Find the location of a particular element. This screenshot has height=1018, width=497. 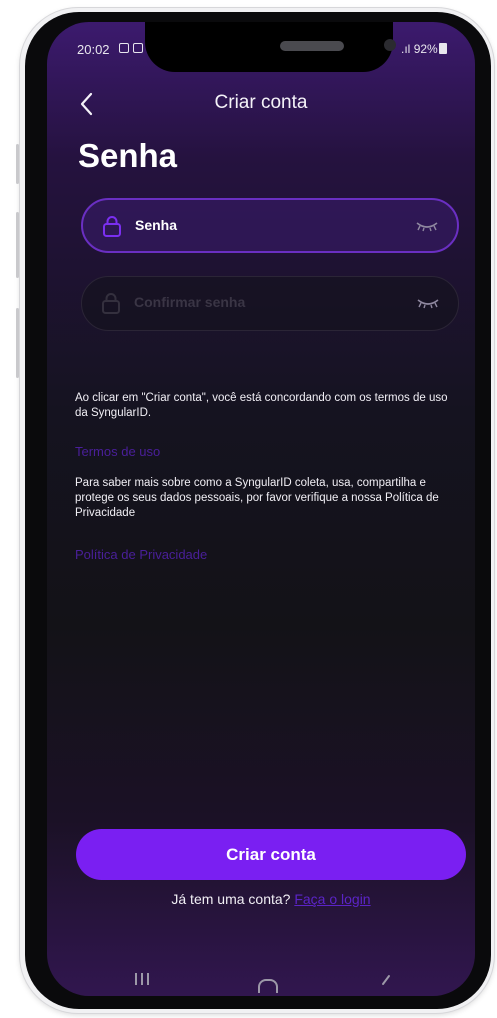

front-camera is located at coordinates (390, 45).